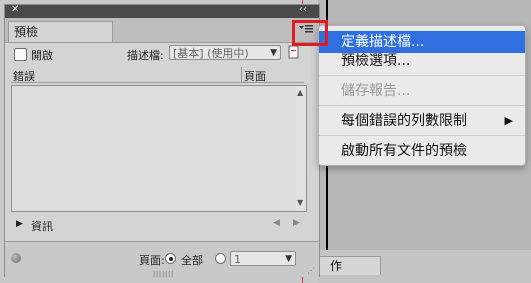  Describe the element at coordinates (508, 120) in the screenshot. I see `submenu-arrow-icon: ▶` at that location.